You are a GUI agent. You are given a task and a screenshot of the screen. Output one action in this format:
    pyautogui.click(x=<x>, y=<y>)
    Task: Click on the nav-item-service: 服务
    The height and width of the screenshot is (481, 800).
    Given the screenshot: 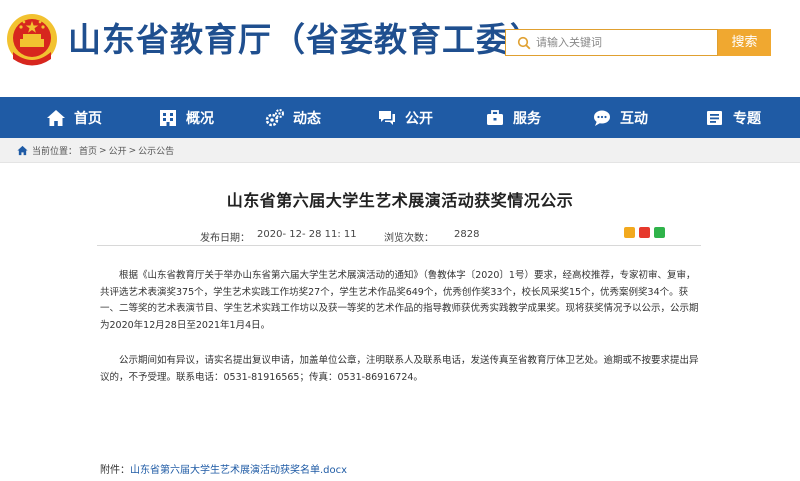 What is the action you would take?
    pyautogui.click(x=513, y=117)
    